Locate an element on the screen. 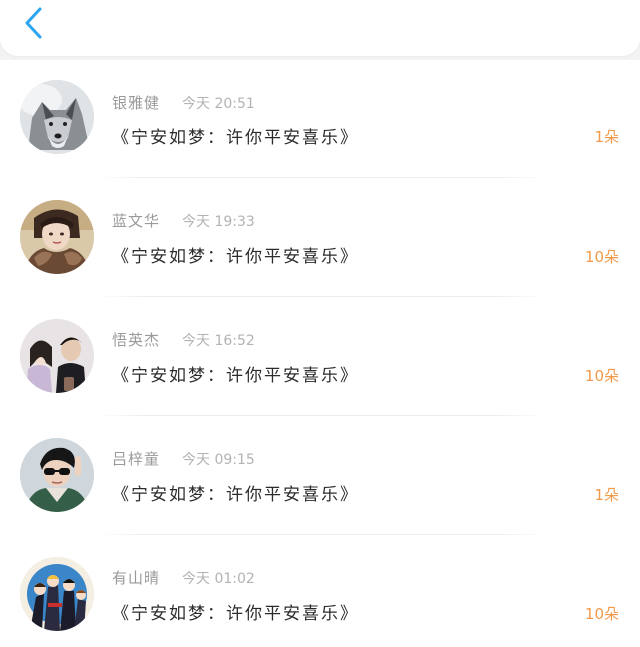 The height and width of the screenshot is (647, 640). send-time: 今天 16:52 is located at coordinates (218, 341).